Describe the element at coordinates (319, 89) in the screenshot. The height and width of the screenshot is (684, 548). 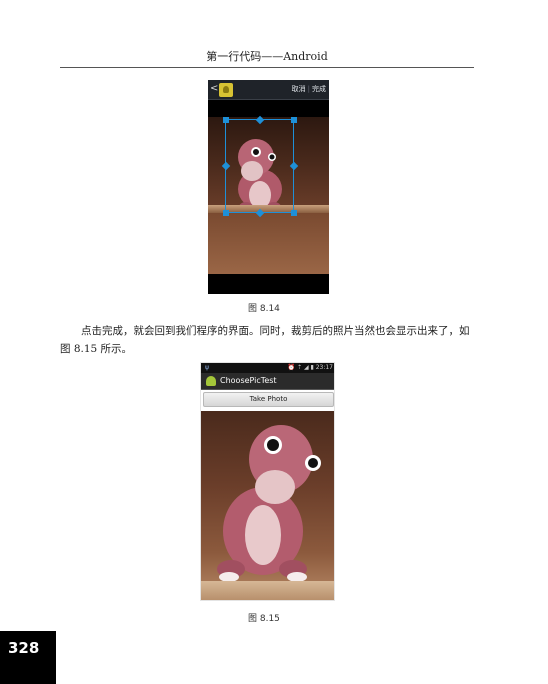
I see `done-button: 完成` at that location.